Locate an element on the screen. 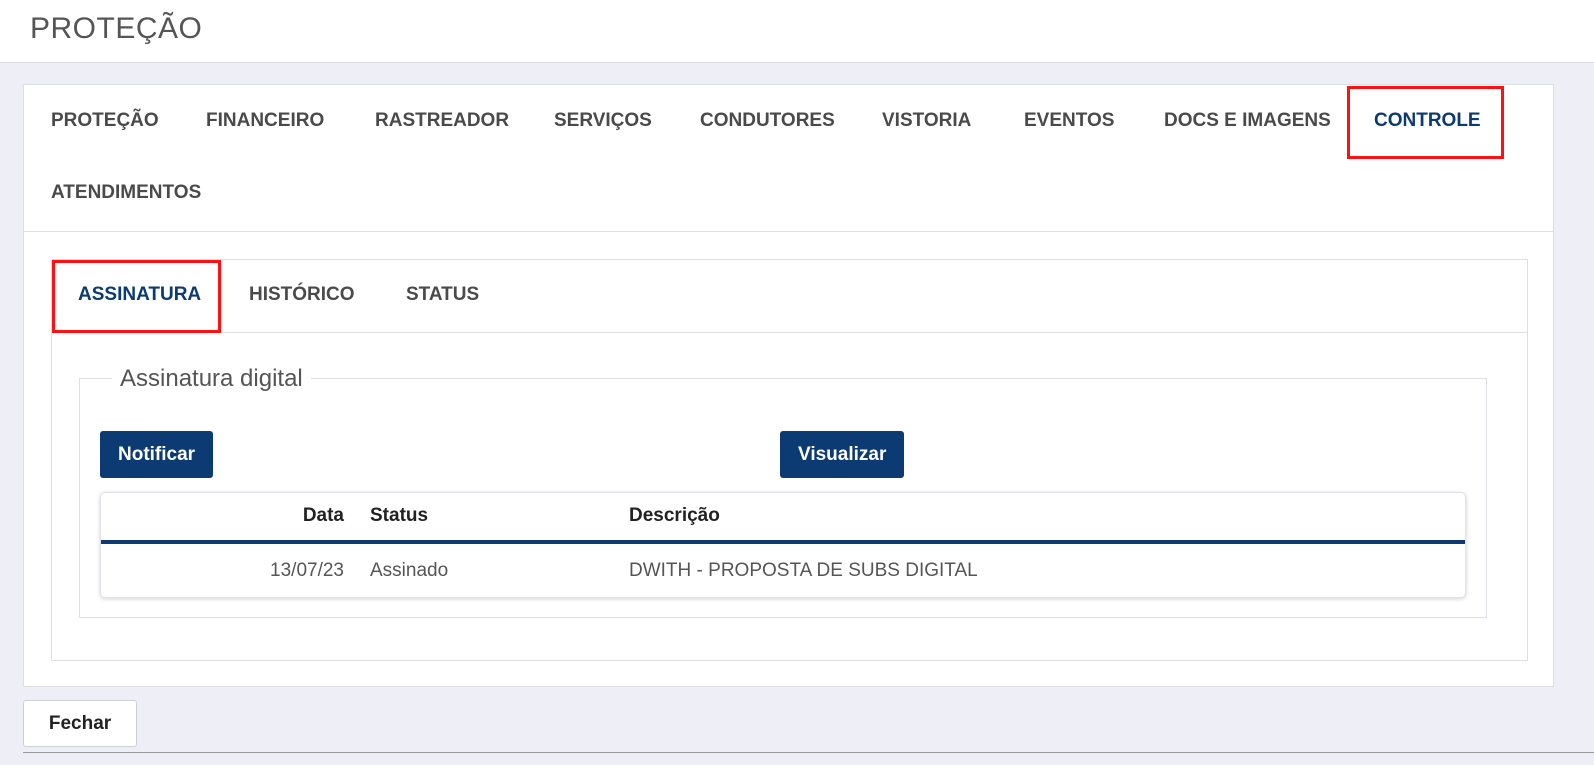  tab-vistoria: VISTORIA is located at coordinates (926, 121).